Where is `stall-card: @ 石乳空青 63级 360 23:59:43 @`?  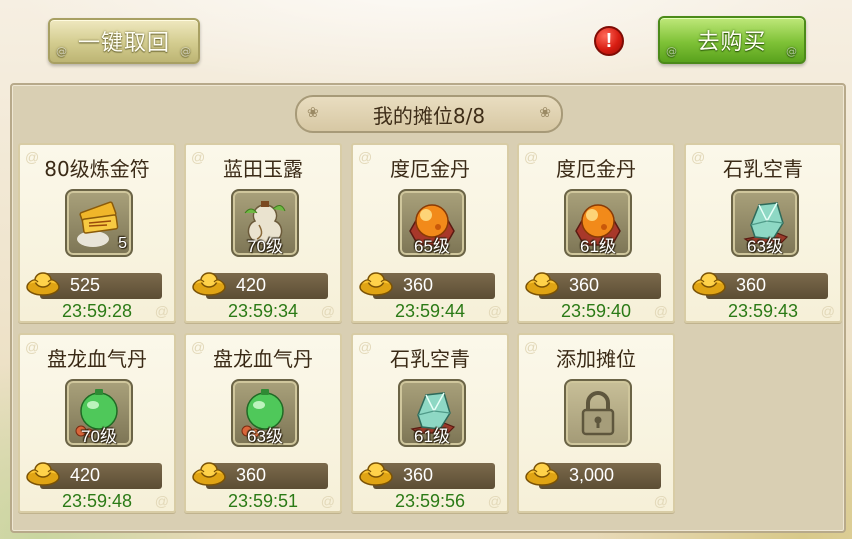
stall-card: @ 石乳空青 63级 360 23:59:43 @ is located at coordinates (763, 233).